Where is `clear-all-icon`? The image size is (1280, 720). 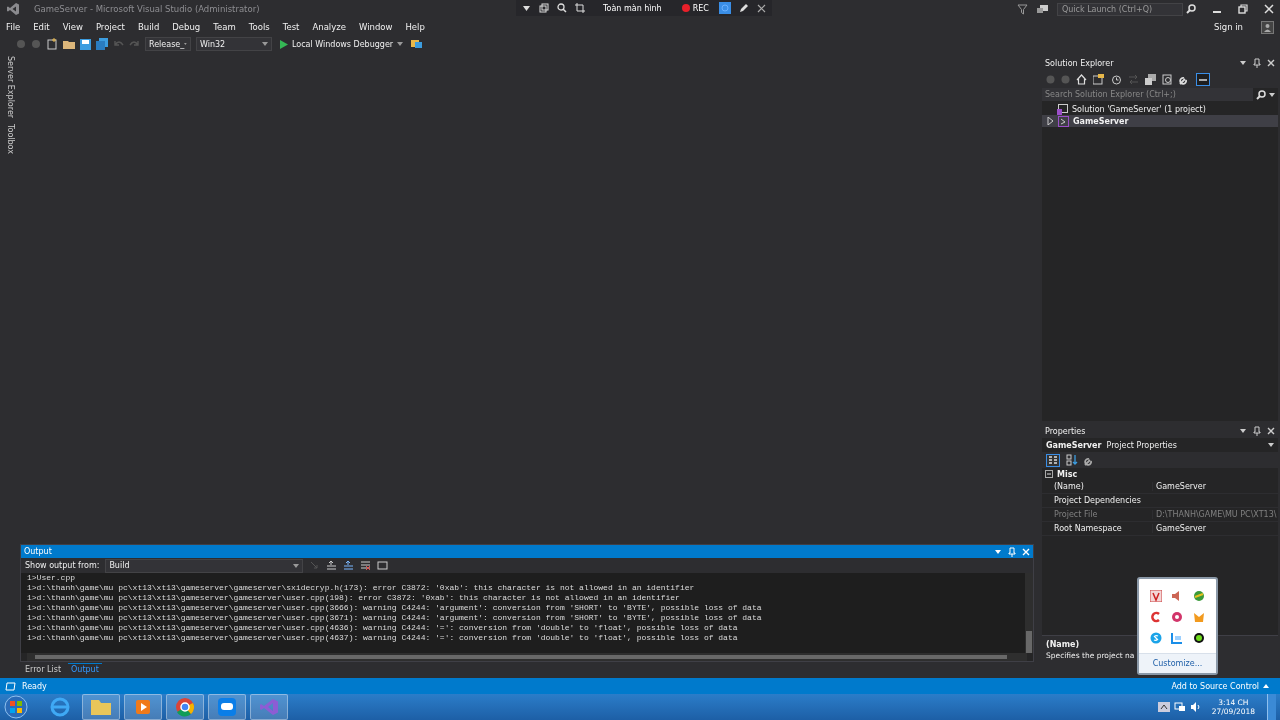 clear-all-icon is located at coordinates (366, 565).